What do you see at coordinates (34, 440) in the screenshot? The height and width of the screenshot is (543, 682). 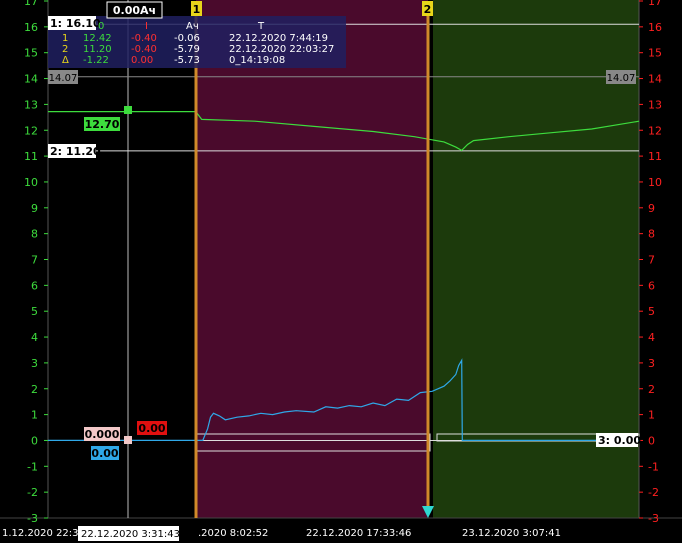 I see `y-tick-label-left: 0` at bounding box center [34, 440].